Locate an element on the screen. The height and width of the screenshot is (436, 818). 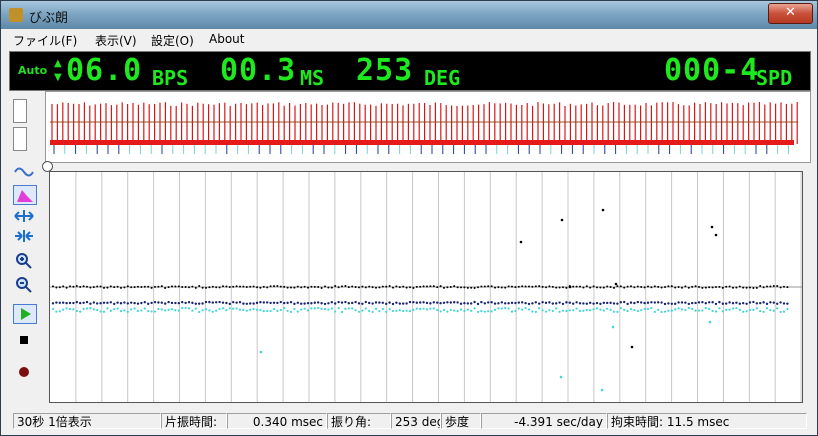
window-title: びぶ朗 is located at coordinates (49, 18).